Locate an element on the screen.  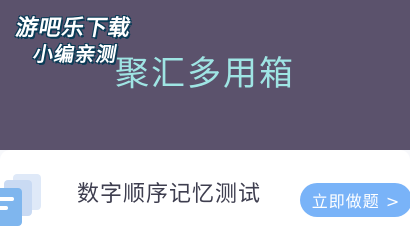
document-stack-icon is located at coordinates (20, 200).